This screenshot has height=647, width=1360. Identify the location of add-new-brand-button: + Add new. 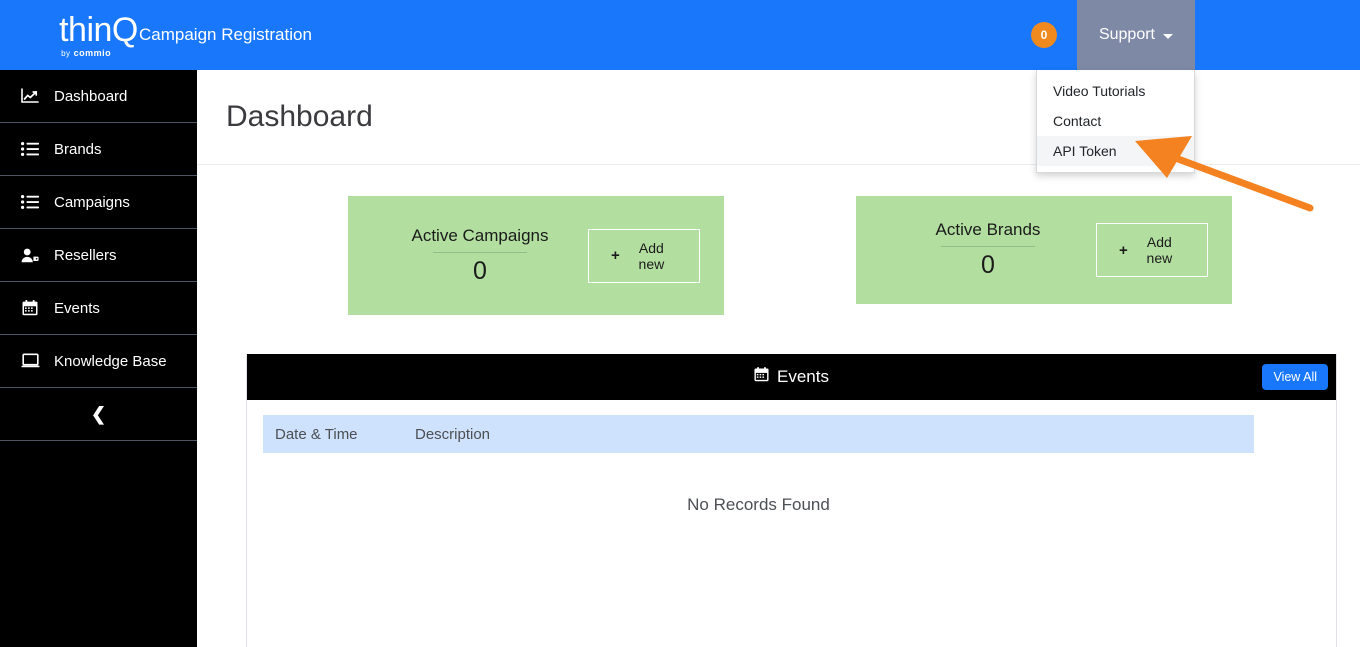
(1152, 250).